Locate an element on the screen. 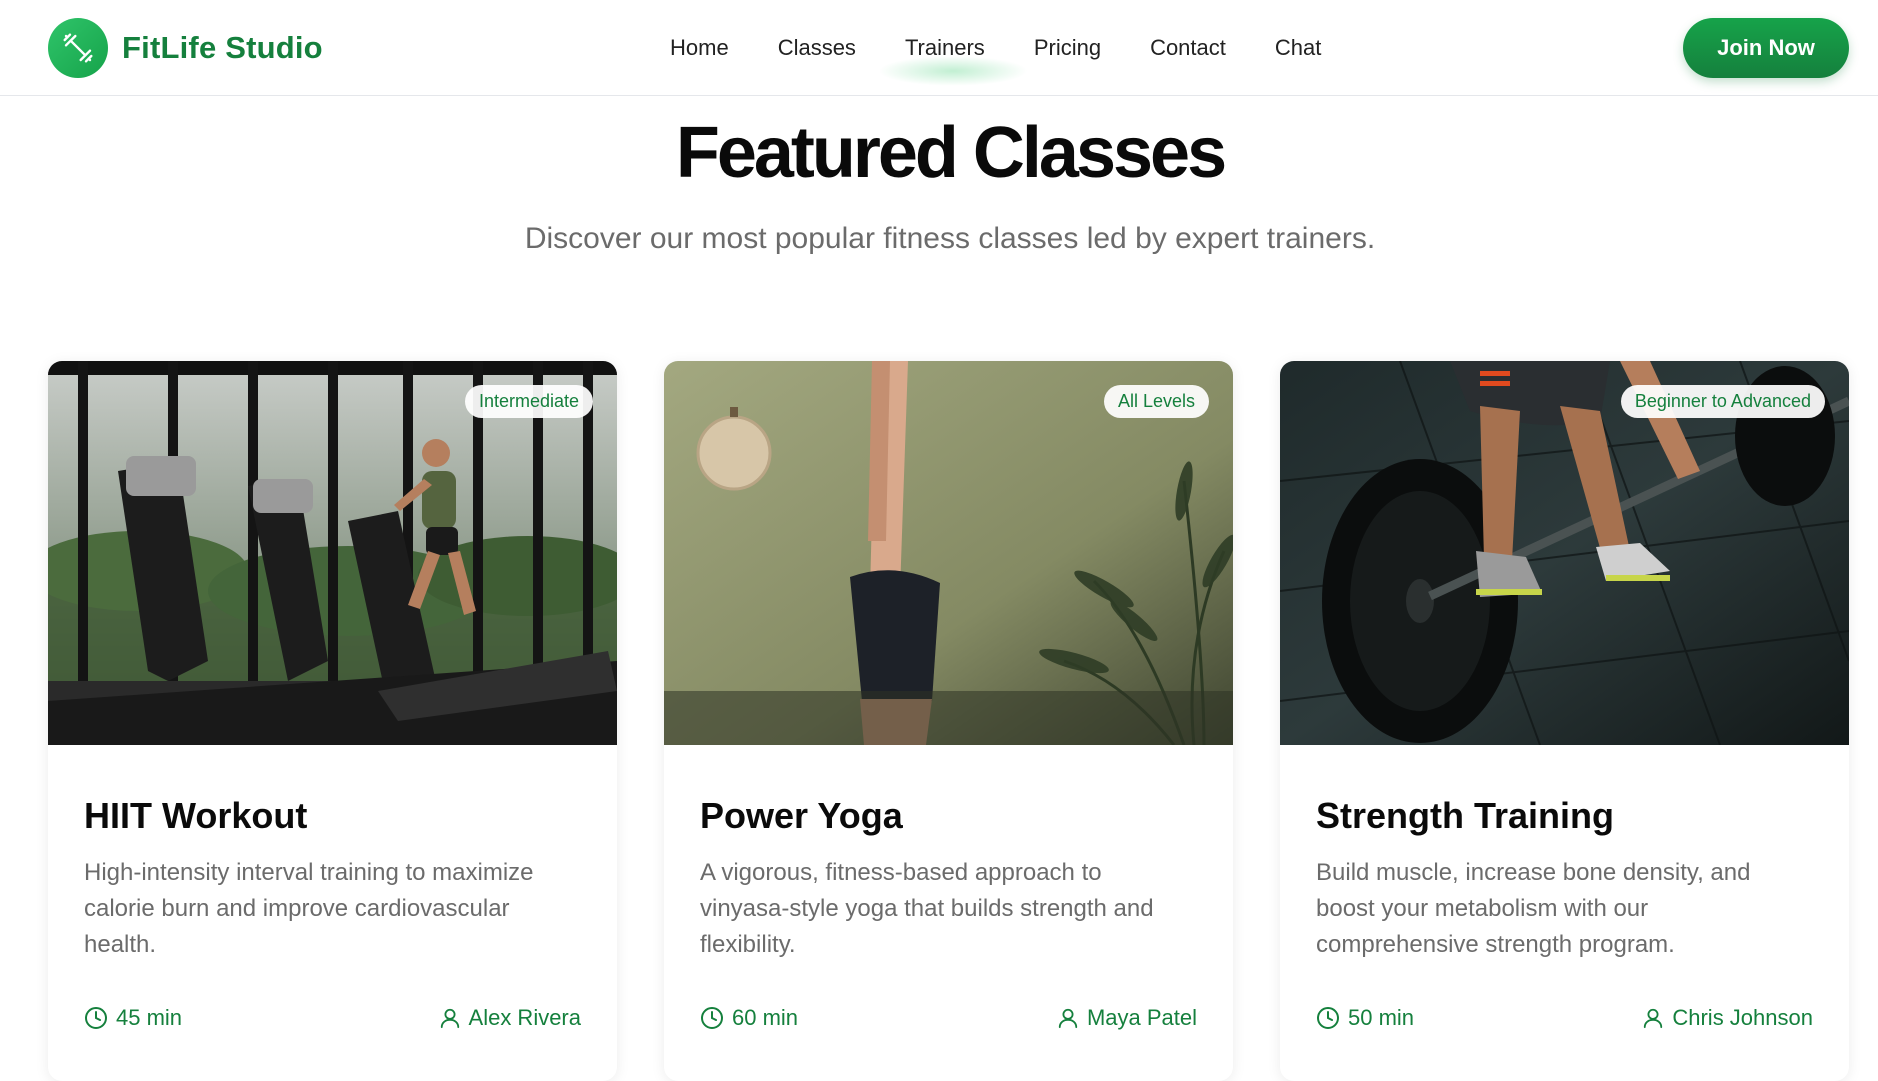  nav-pricing: Pricing is located at coordinates (1067, 48).